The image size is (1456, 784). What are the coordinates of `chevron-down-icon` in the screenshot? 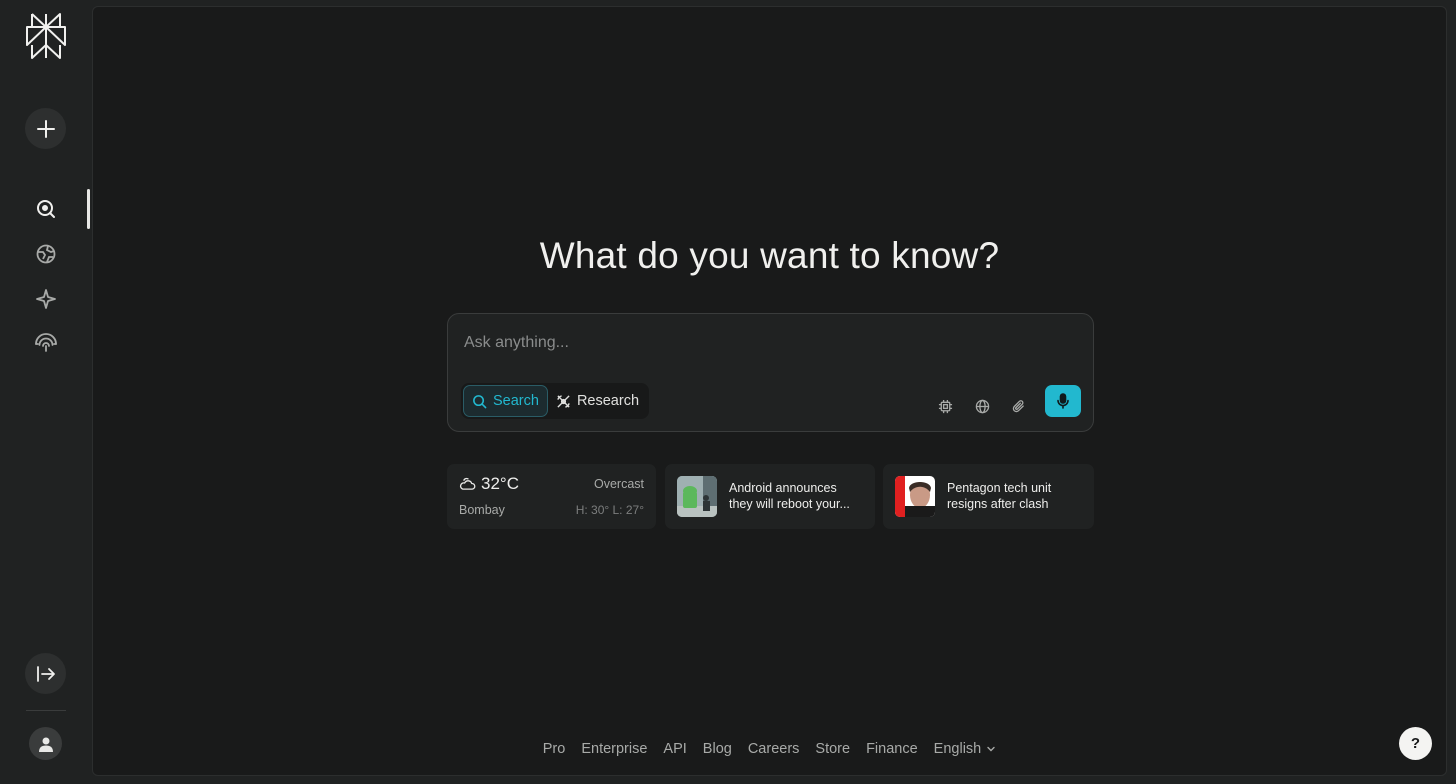 It's located at (991, 749).